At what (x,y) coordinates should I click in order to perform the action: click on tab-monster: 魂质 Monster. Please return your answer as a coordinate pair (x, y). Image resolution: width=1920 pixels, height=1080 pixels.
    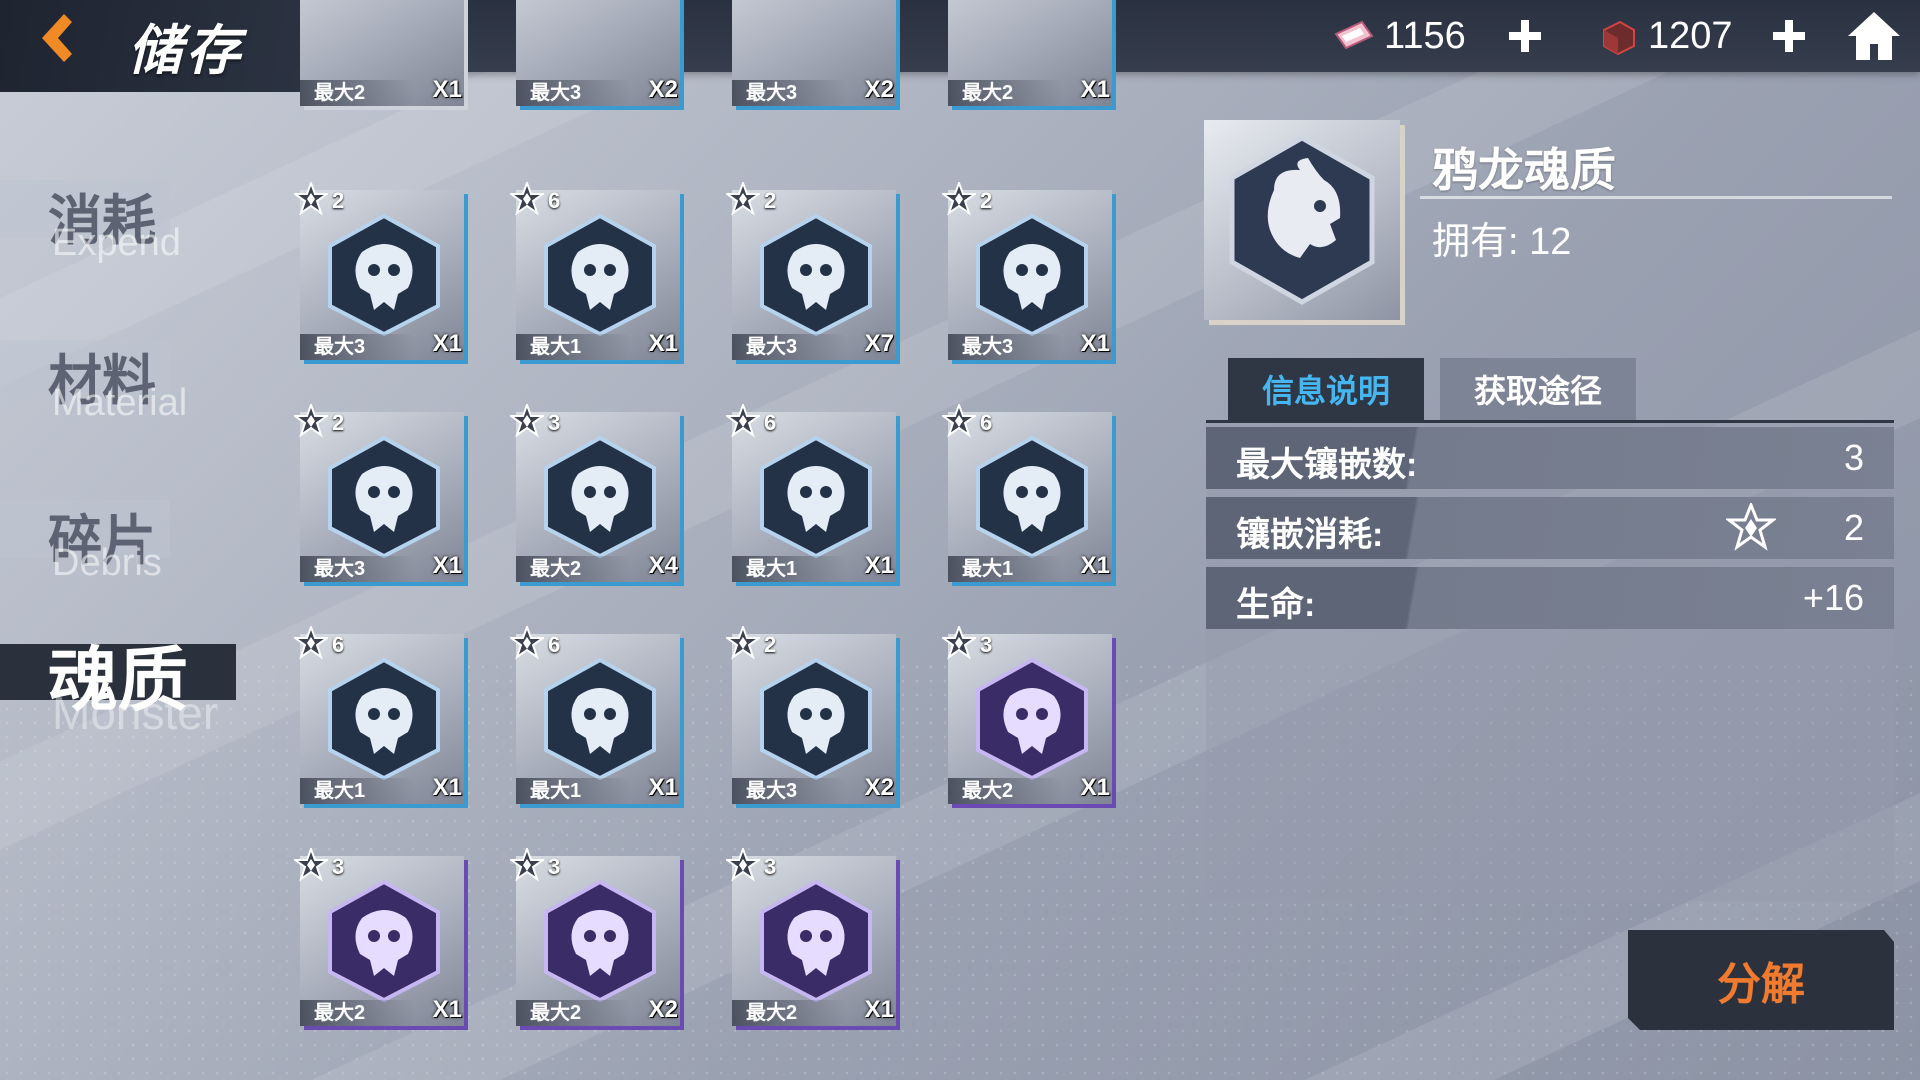
    Looking at the image, I should click on (125, 689).